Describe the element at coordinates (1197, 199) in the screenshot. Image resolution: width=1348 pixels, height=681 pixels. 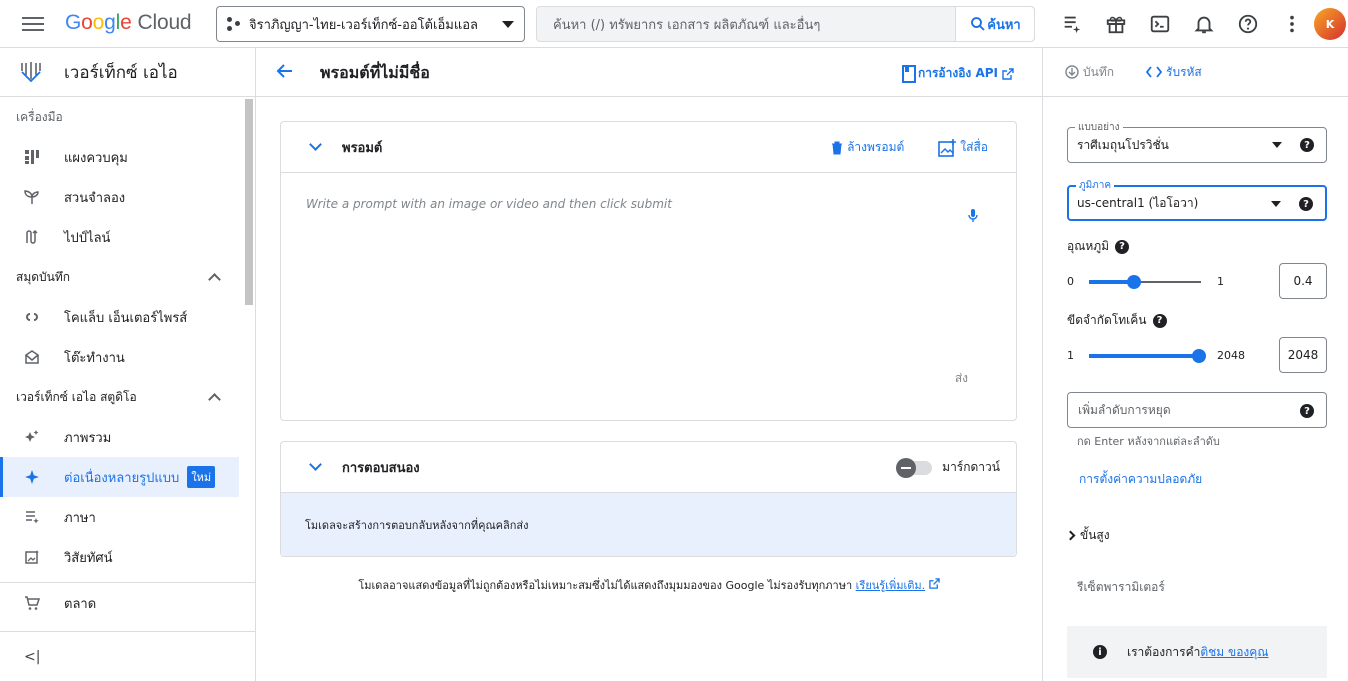
I see `region-select: ภูมิภาค us-central1 (ไอโอวา) ?` at that location.